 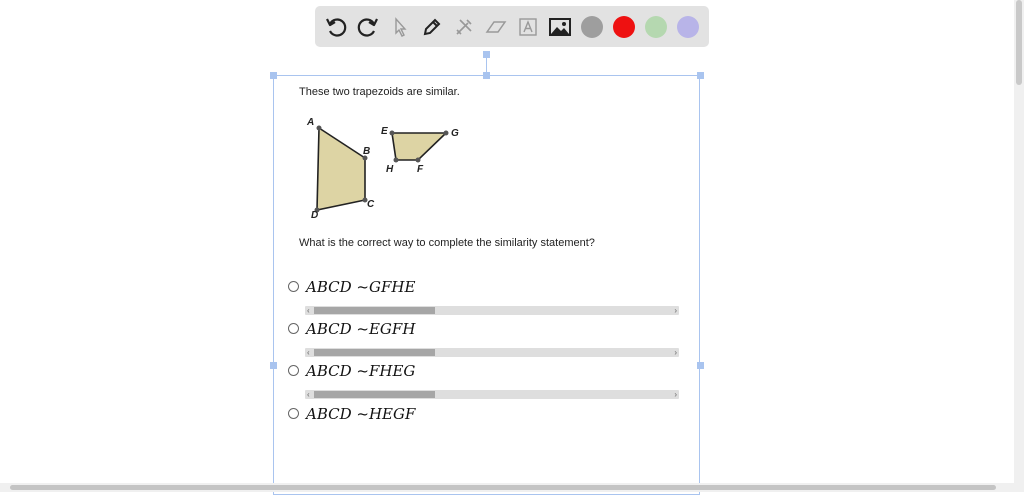 What do you see at coordinates (492, 394) in the screenshot?
I see `option-scrollbar-3: ‹ ›` at bounding box center [492, 394].